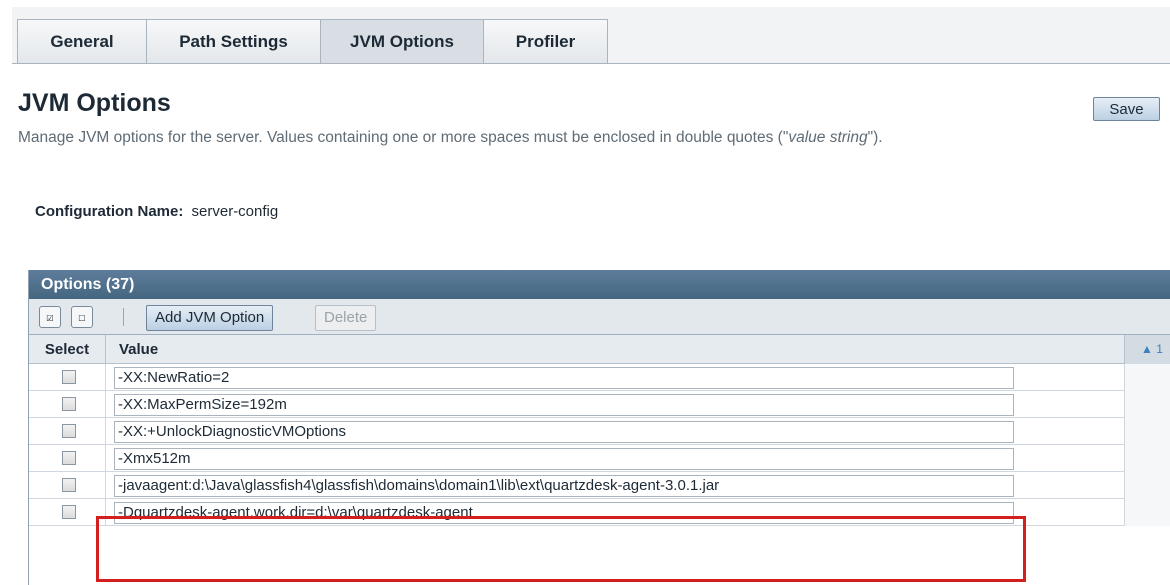 Image resolution: width=1170 pixels, height=585 pixels. What do you see at coordinates (81, 41) in the screenshot?
I see `tab-general: General` at bounding box center [81, 41].